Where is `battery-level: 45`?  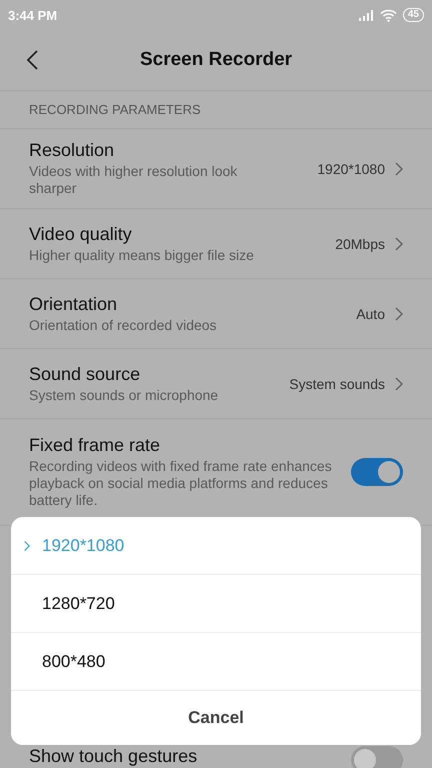 battery-level: 45 is located at coordinates (413, 15).